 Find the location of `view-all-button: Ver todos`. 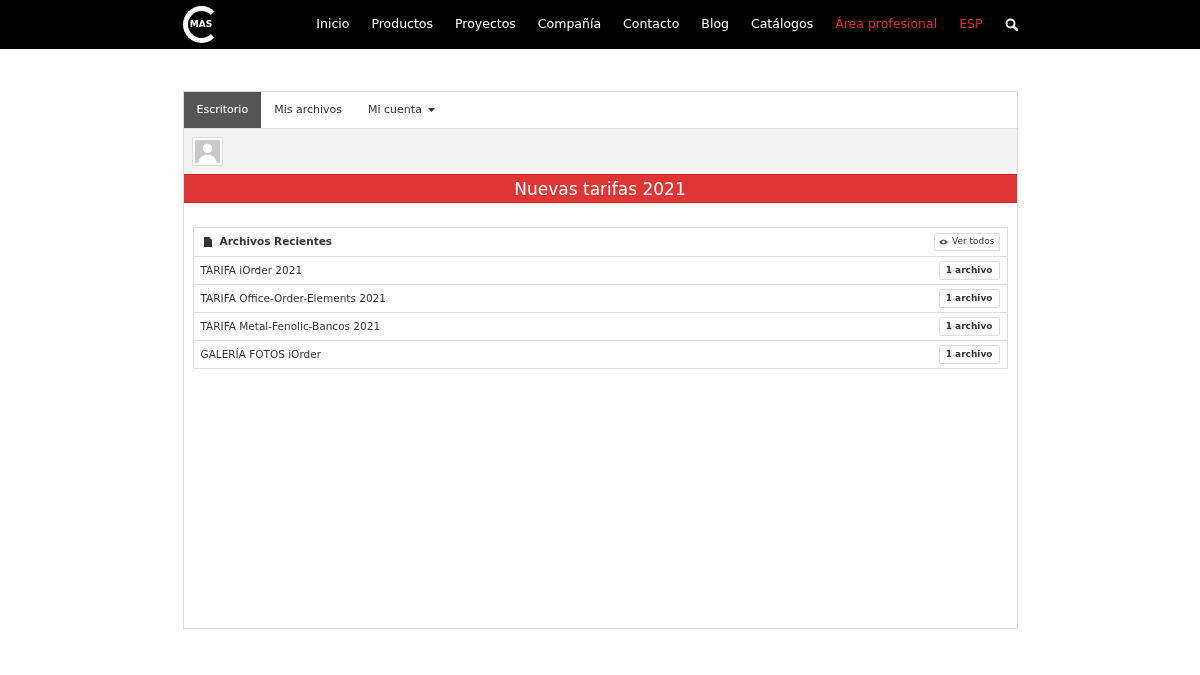

view-all-button: Ver todos is located at coordinates (967, 242).